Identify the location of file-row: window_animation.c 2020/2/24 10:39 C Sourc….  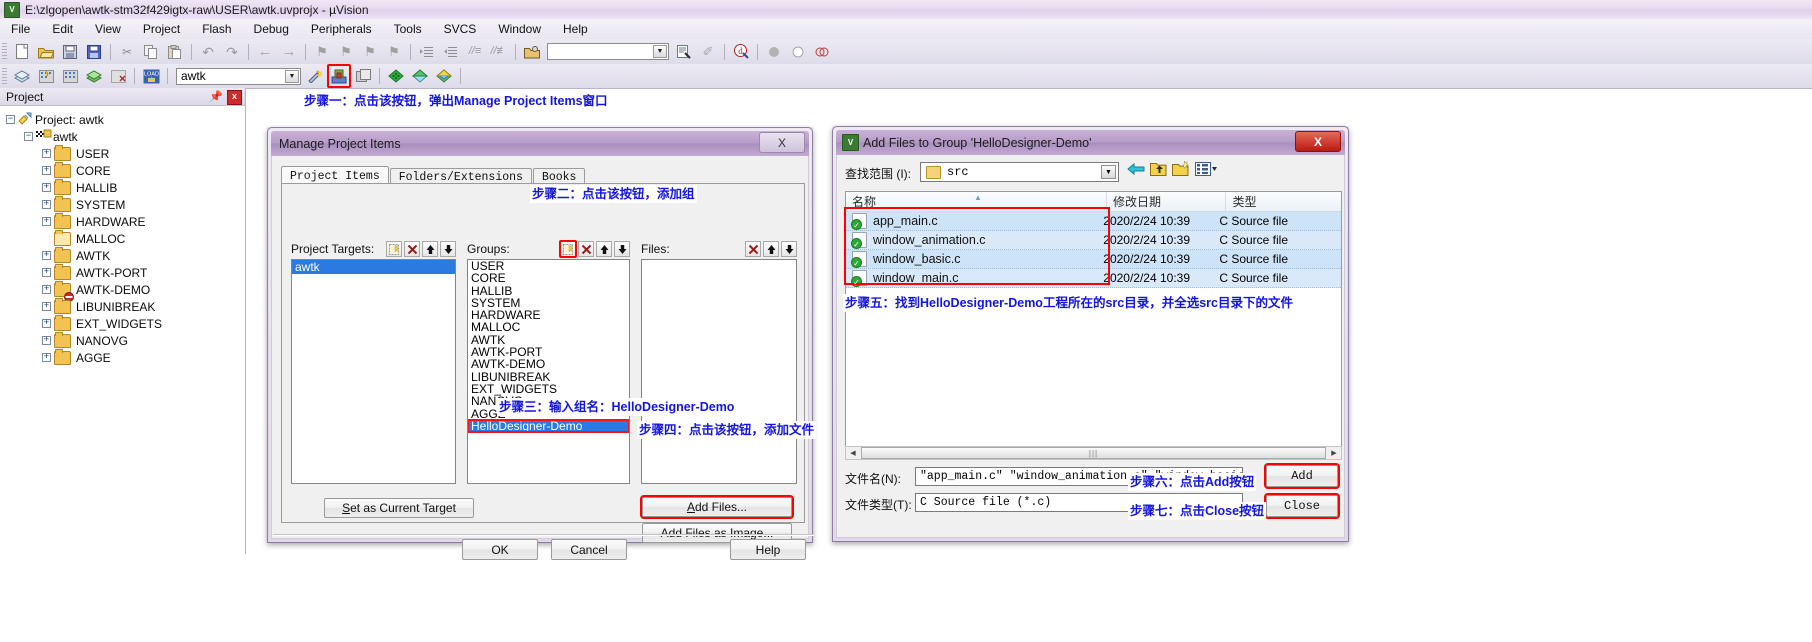
(1093, 240).